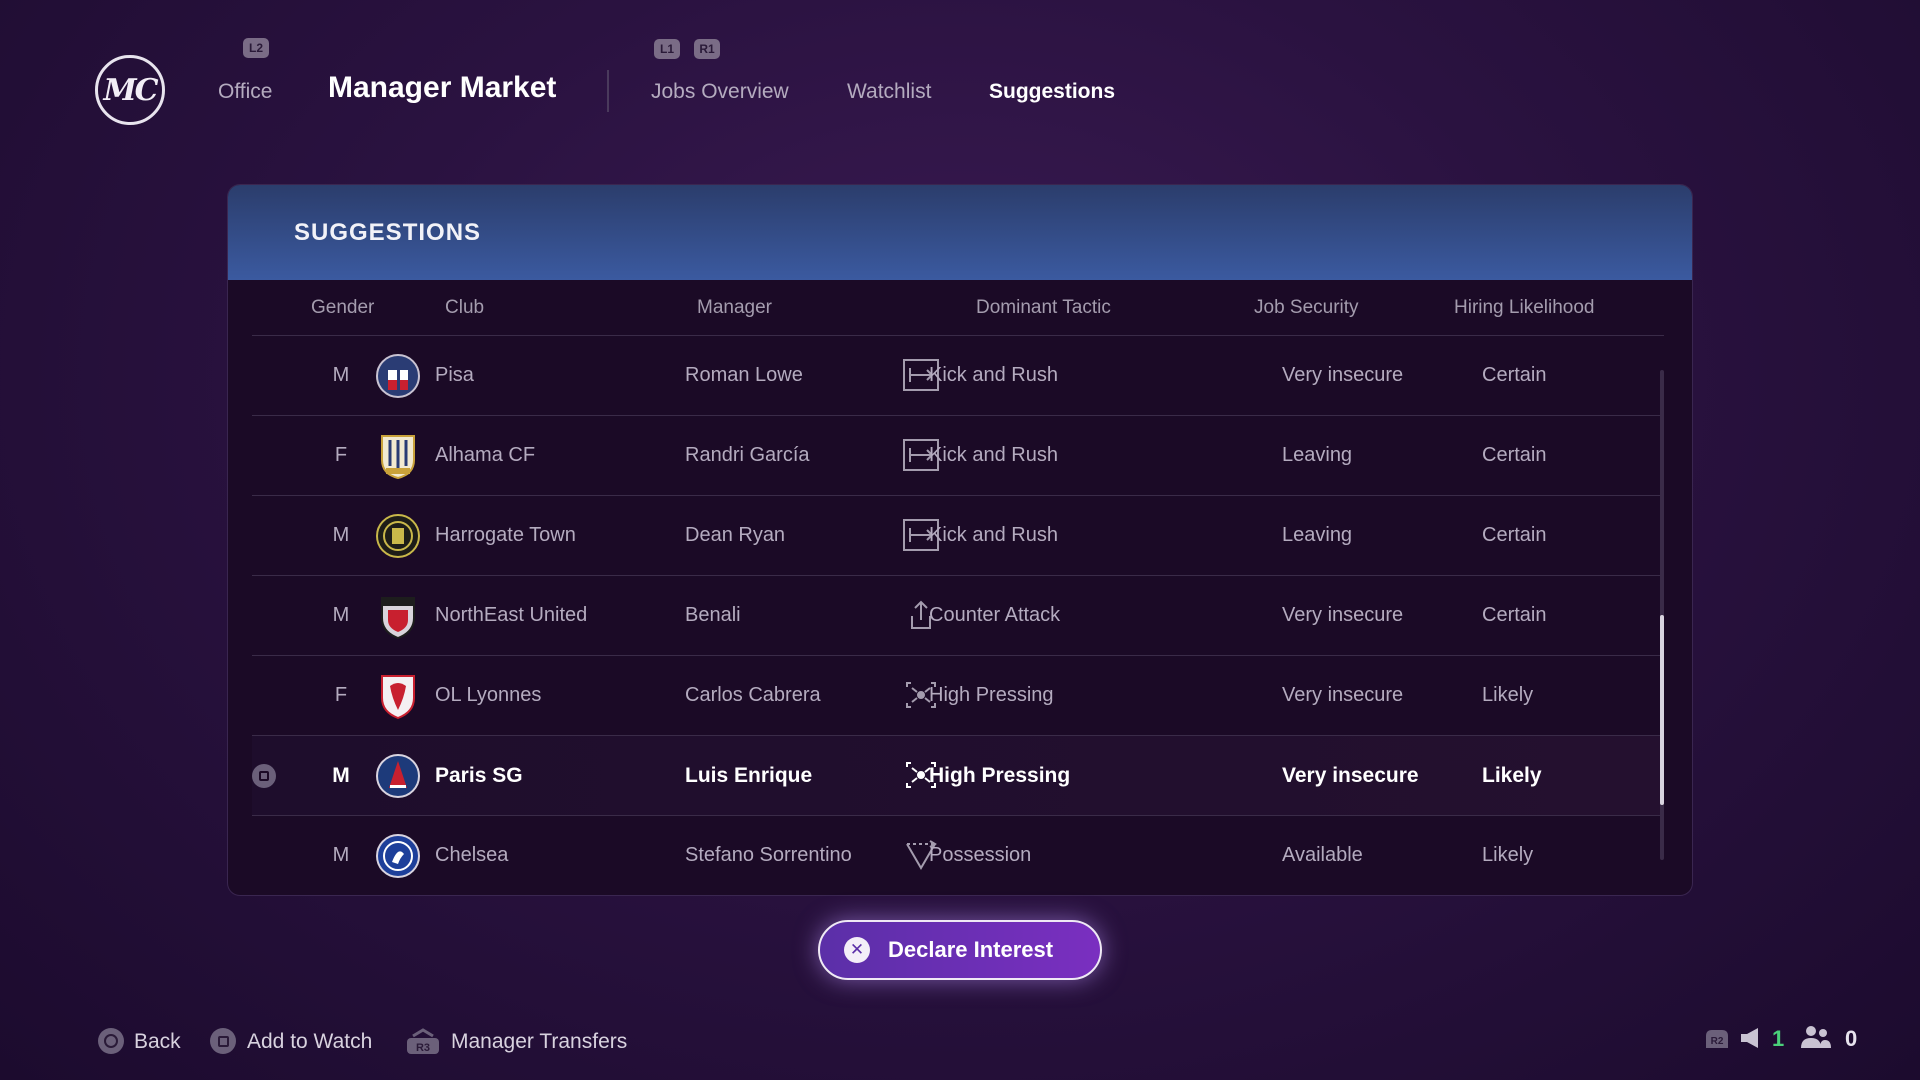 This screenshot has height=1080, width=1920. I want to click on manager-cell: Roman Lowe, so click(744, 375).